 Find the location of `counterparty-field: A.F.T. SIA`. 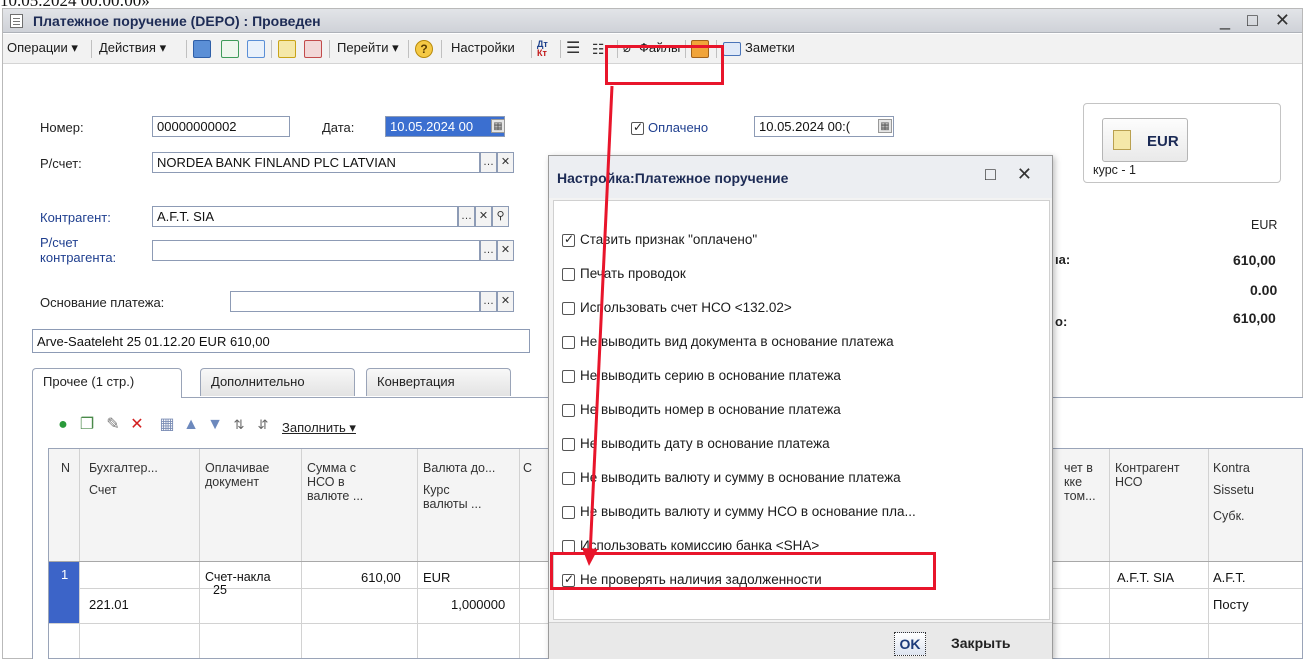

counterparty-field: A.F.T. SIA is located at coordinates (305, 216).